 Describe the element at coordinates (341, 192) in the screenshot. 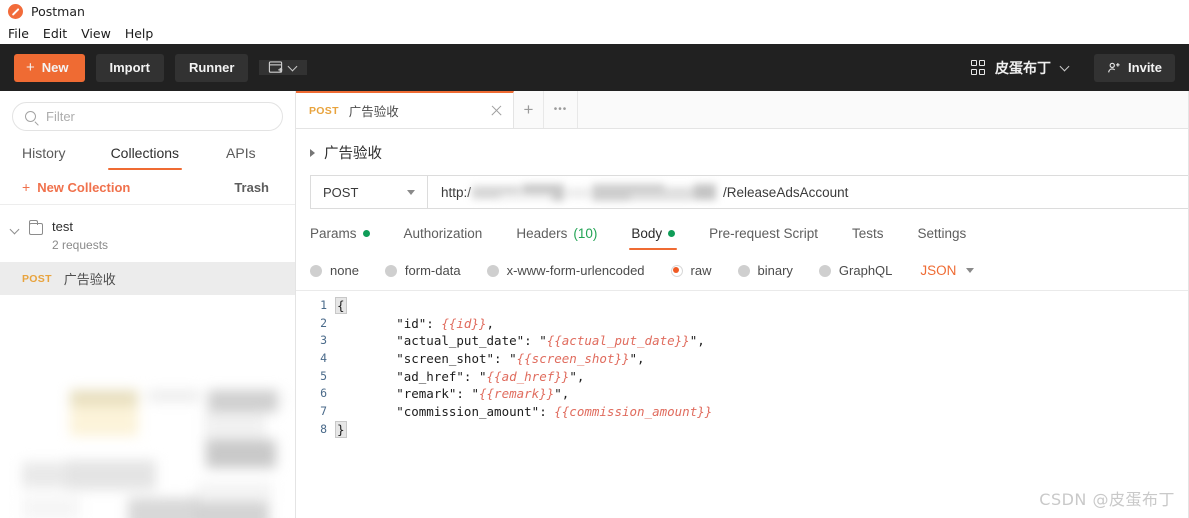

I see `method-value: POST` at that location.